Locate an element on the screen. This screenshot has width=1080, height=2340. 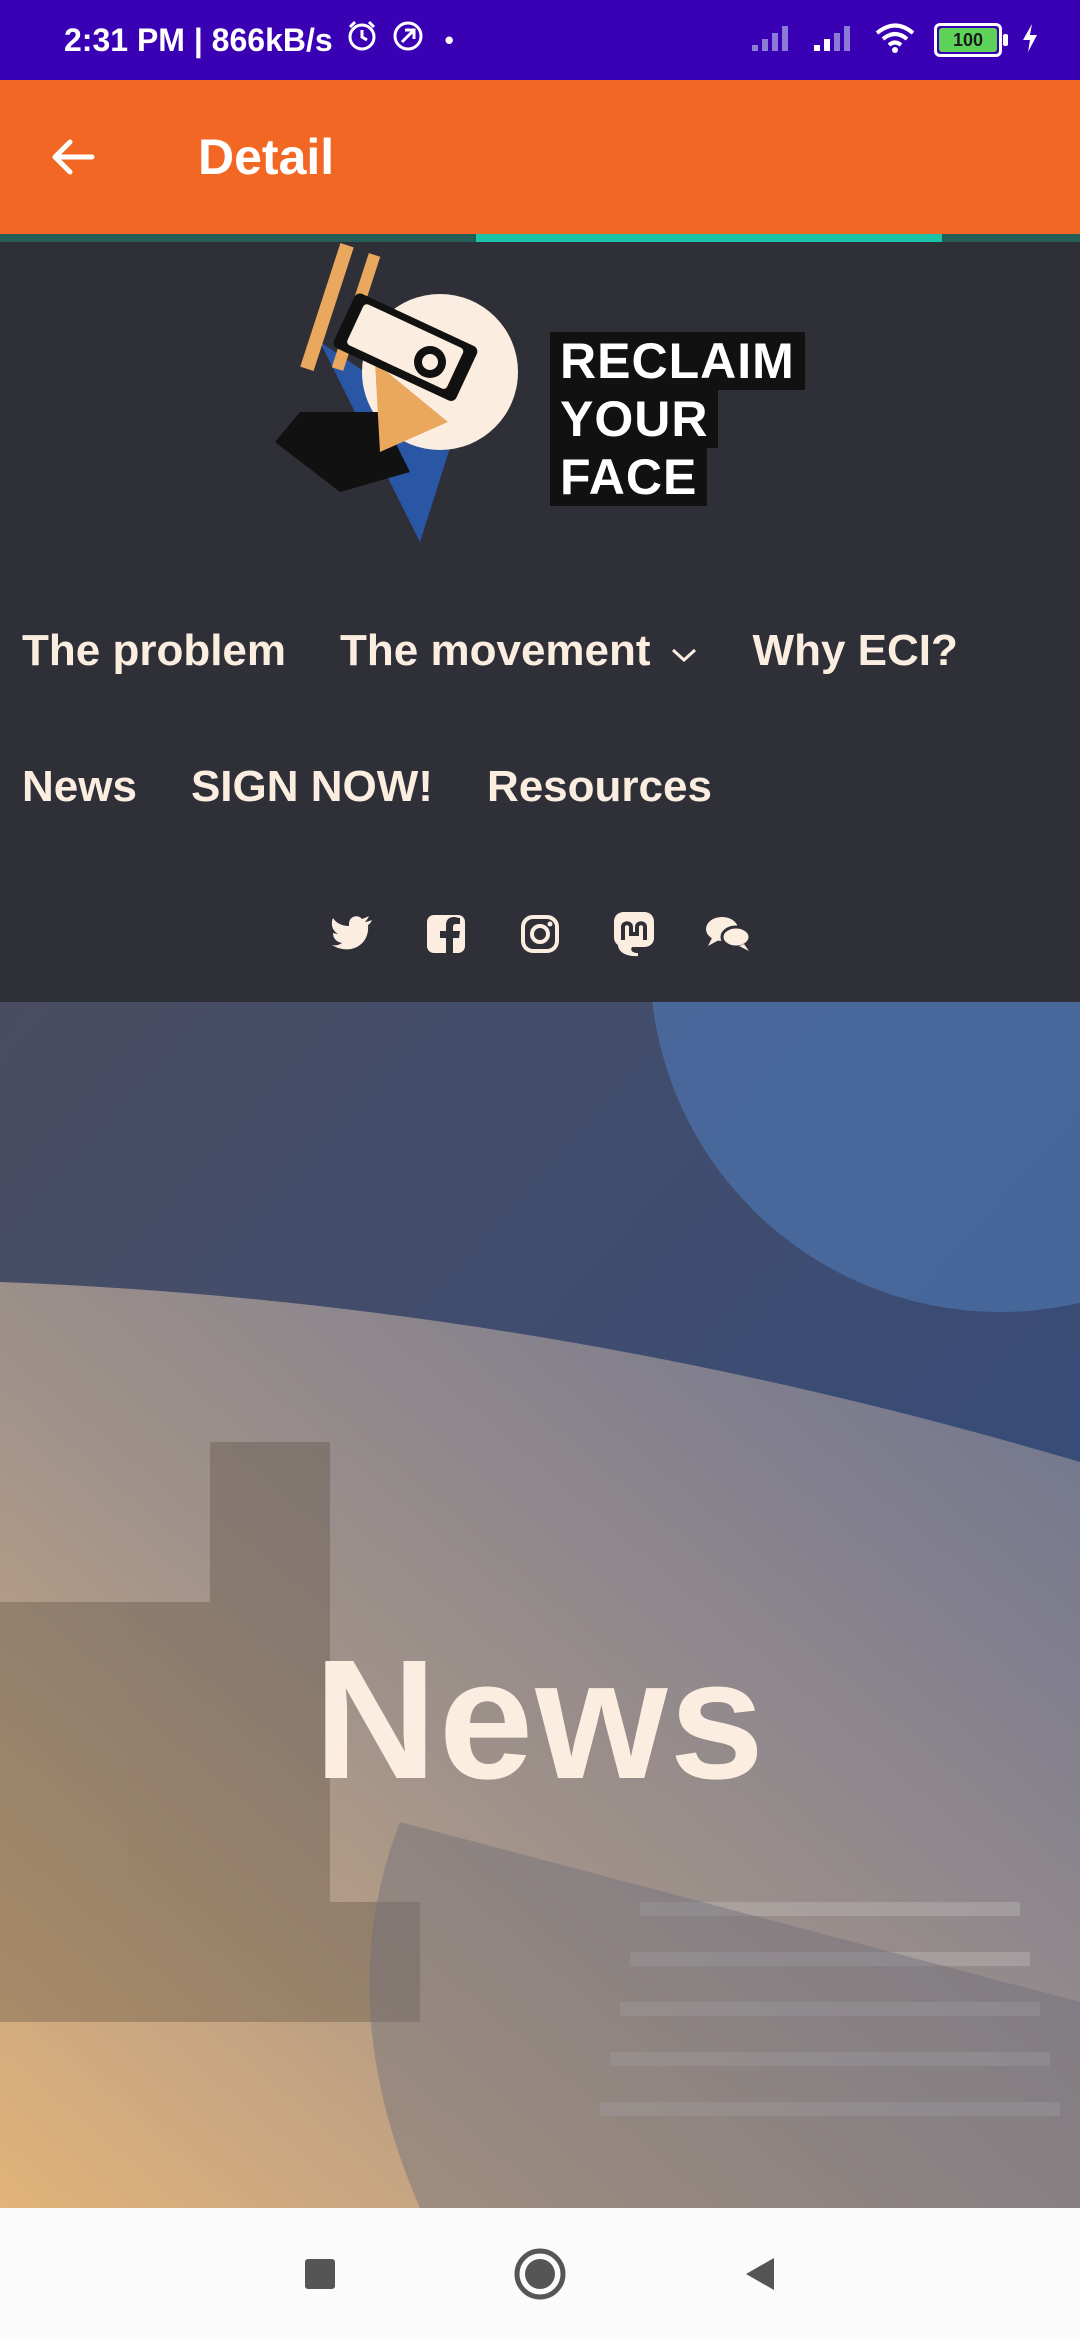
arrow-left-icon is located at coordinates (73, 157).